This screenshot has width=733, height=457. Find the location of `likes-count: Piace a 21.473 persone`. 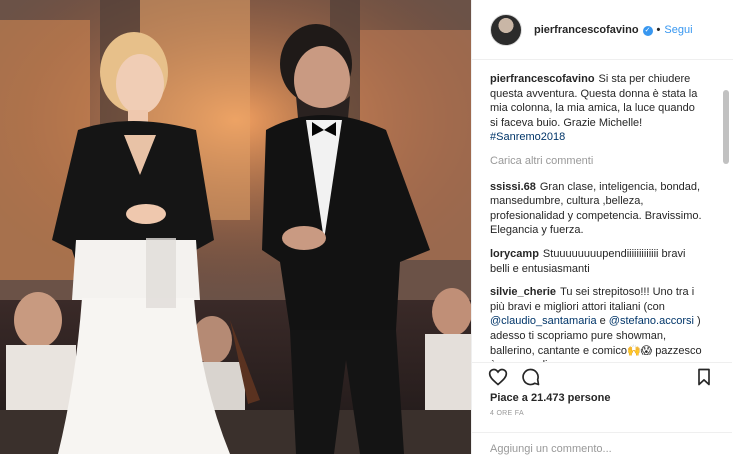

likes-count: Piace a 21.473 persone is located at coordinates (550, 398).